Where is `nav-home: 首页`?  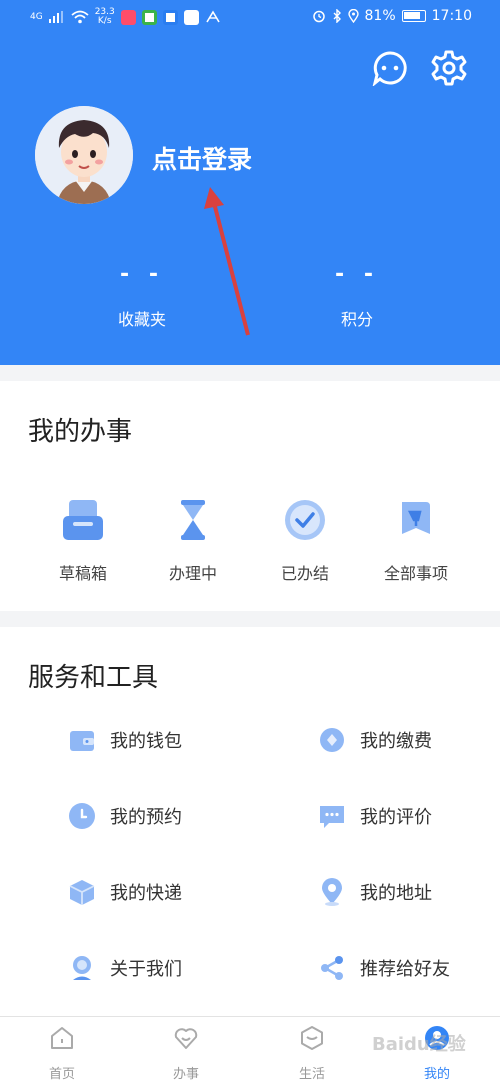
nav-home: 首页 is located at coordinates (62, 1053).